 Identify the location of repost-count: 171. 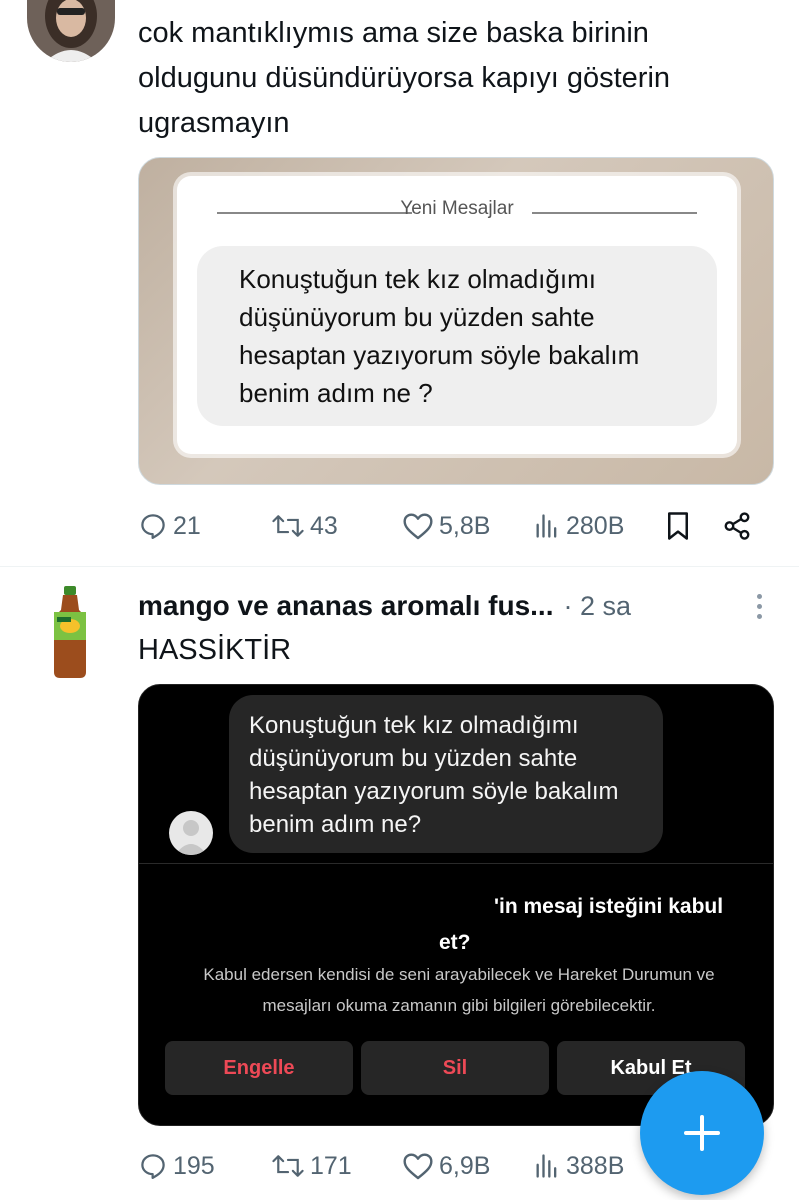
(331, 1165).